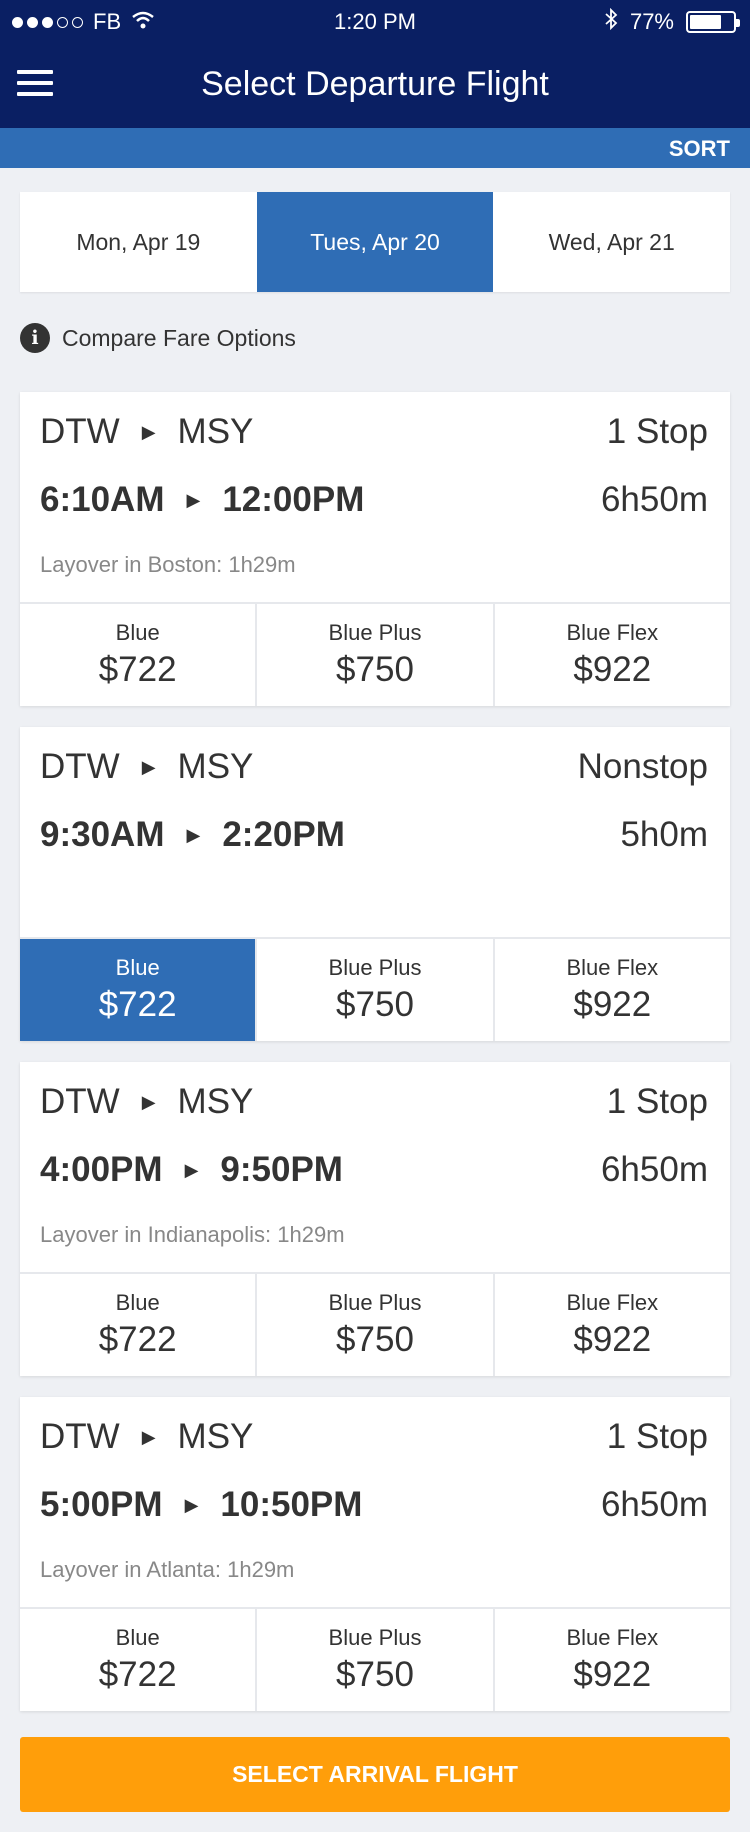 The height and width of the screenshot is (1832, 750). What do you see at coordinates (281, 1169) in the screenshot?
I see `arrive-time: 9:50PM` at bounding box center [281, 1169].